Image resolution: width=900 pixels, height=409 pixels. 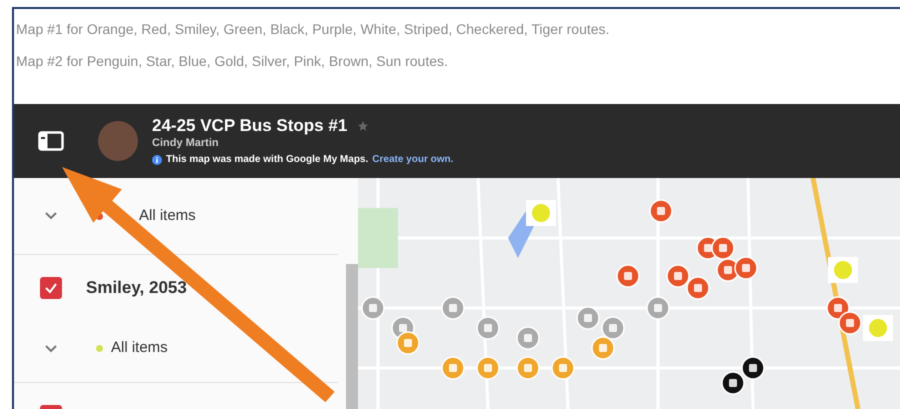 I want to click on scrollbar, so click(x=352, y=336).